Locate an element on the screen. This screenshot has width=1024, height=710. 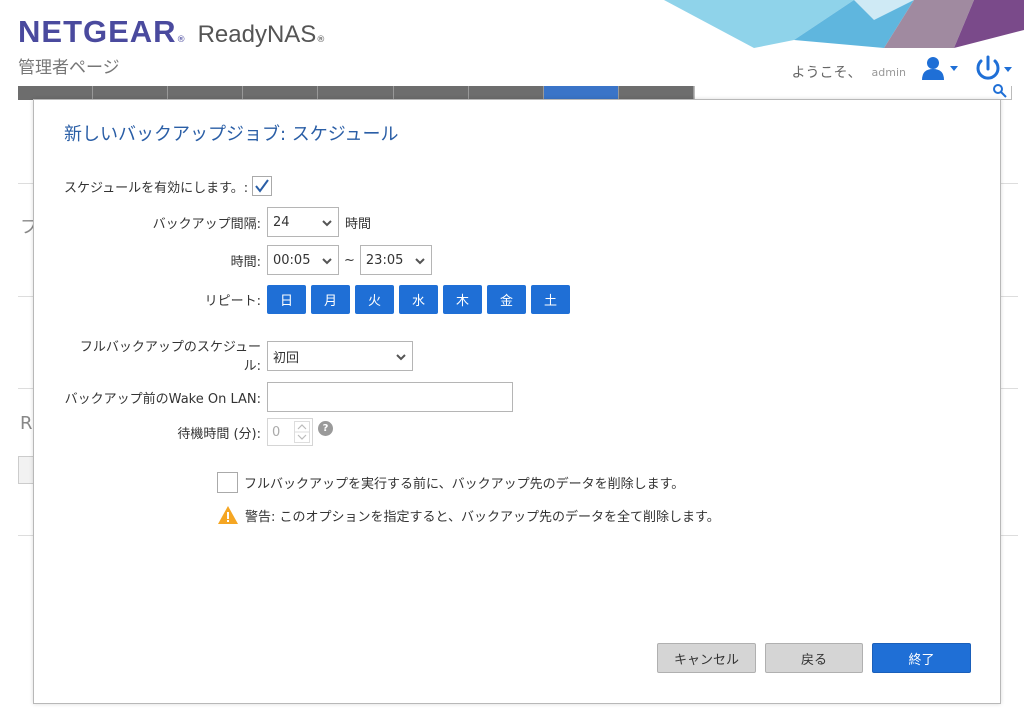
page-subtitle: 管理者ページ is located at coordinates (69, 68).